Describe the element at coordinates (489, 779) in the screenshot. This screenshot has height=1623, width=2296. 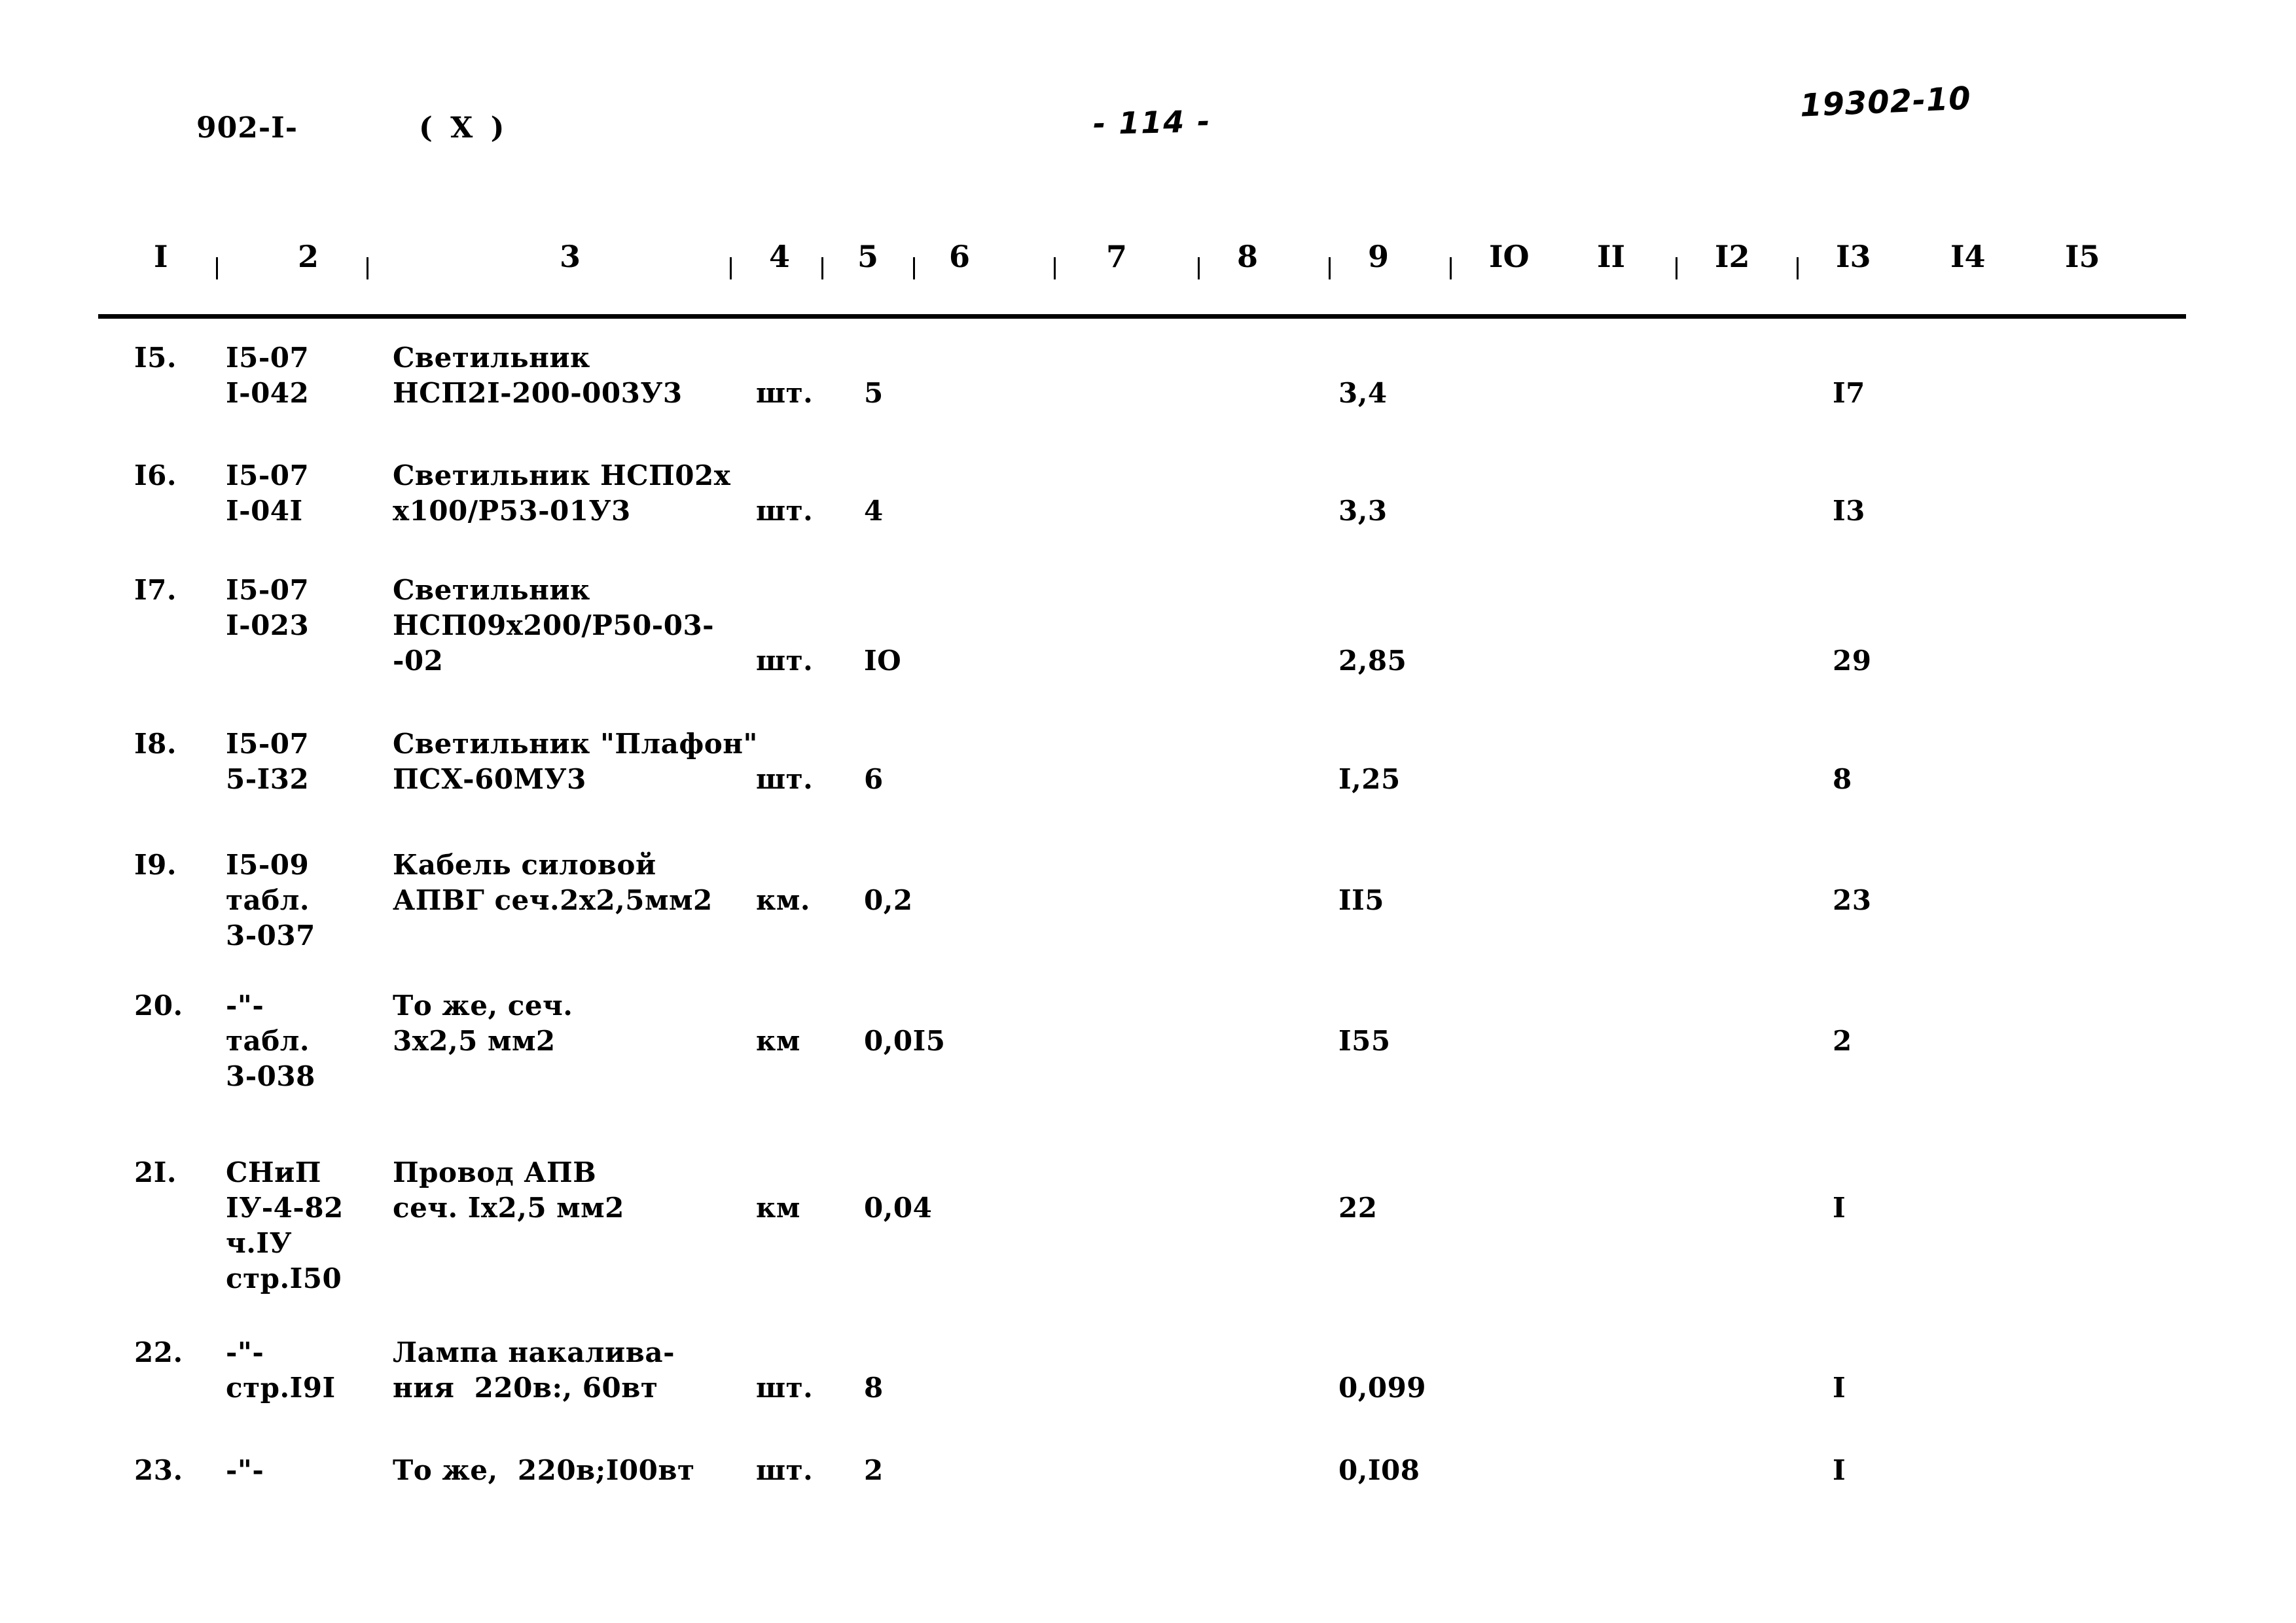
I see `equipment-name-line: ПСХ-60МУ3` at that location.